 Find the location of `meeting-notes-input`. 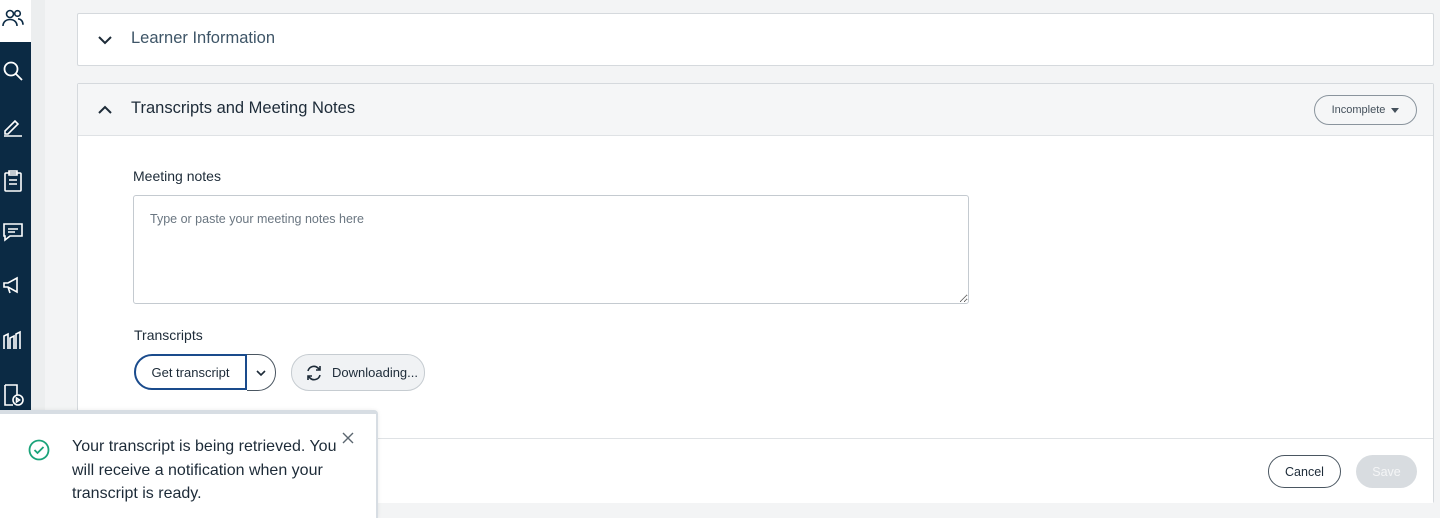

meeting-notes-input is located at coordinates (551, 249).